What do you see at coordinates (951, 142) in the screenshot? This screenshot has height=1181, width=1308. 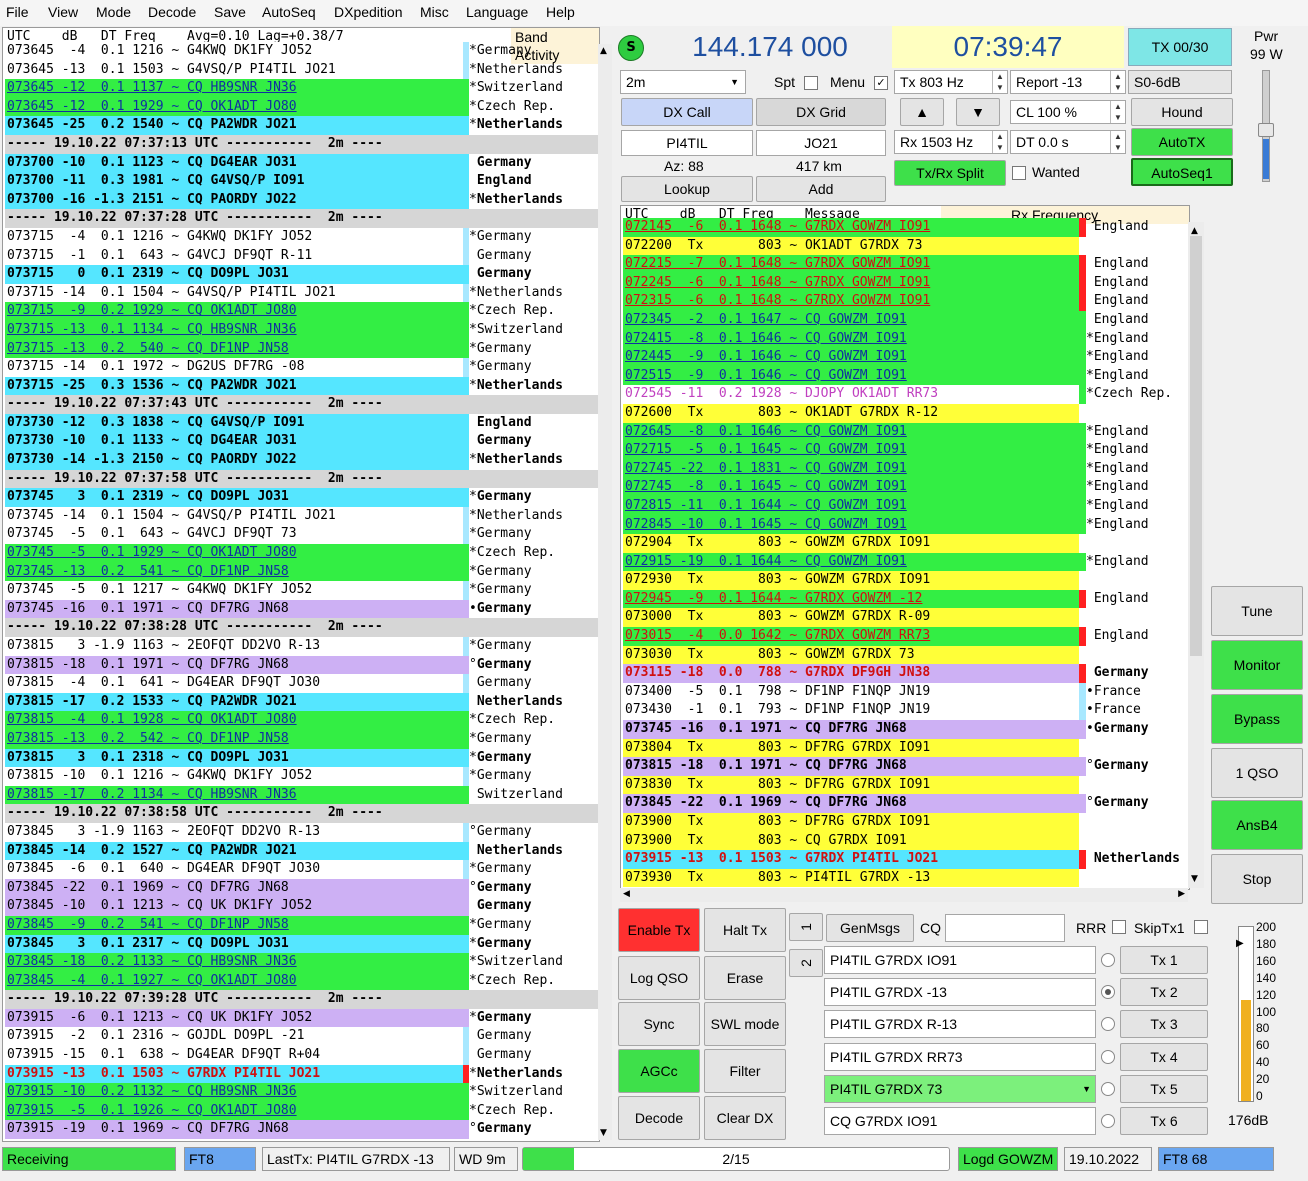 I see `rx-frequency-field: Rx 1503 Hz ▲ ▼` at bounding box center [951, 142].